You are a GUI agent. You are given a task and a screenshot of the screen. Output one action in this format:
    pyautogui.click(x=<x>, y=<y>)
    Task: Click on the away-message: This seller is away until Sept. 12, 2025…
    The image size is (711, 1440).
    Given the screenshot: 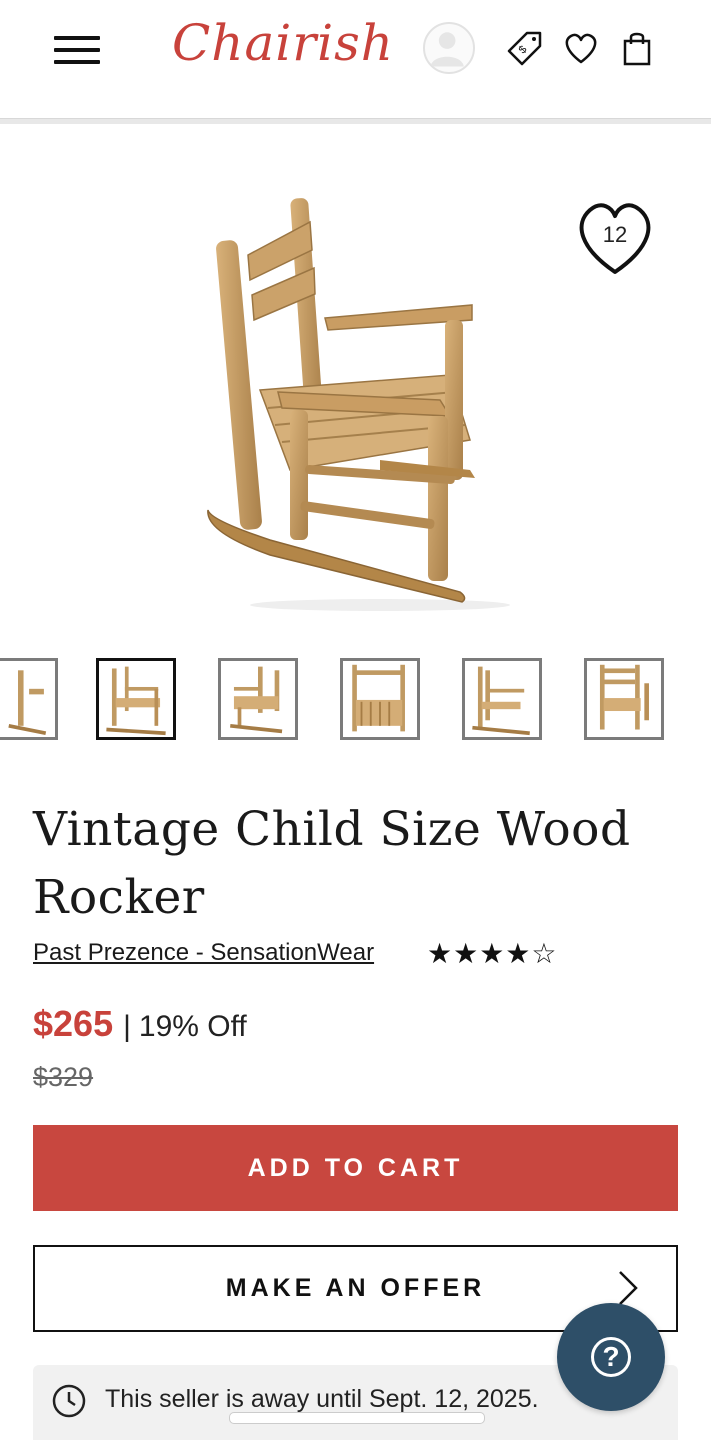 What is the action you would take?
    pyautogui.click(x=322, y=1399)
    